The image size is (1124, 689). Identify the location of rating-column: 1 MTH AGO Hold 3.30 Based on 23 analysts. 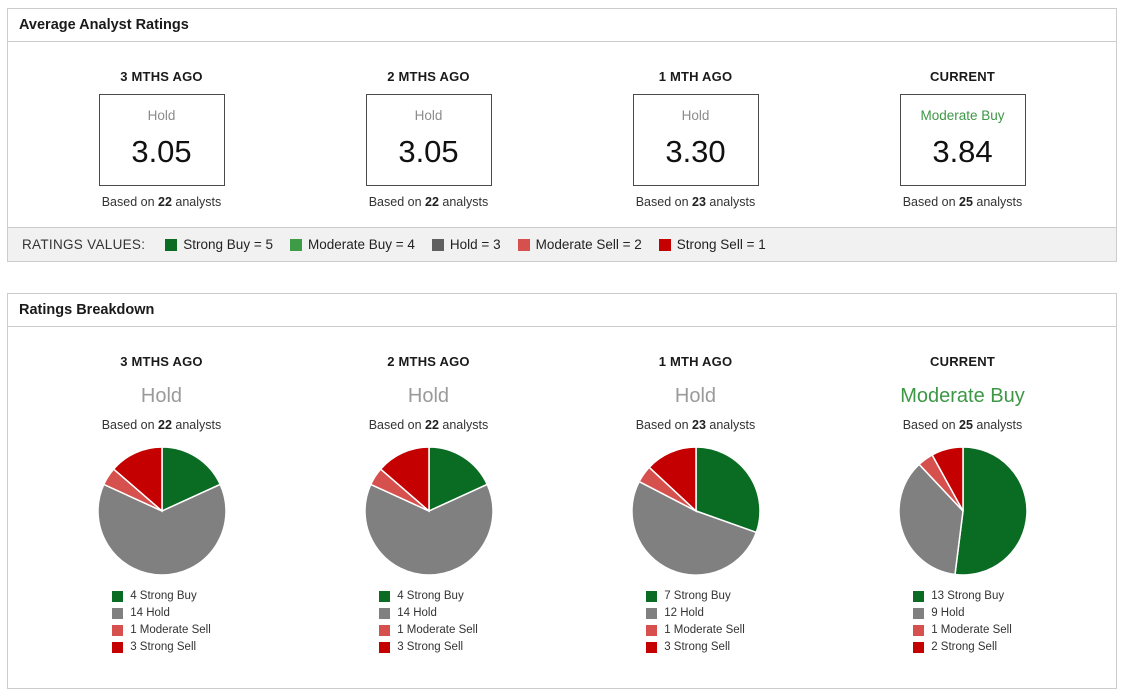
(695, 139).